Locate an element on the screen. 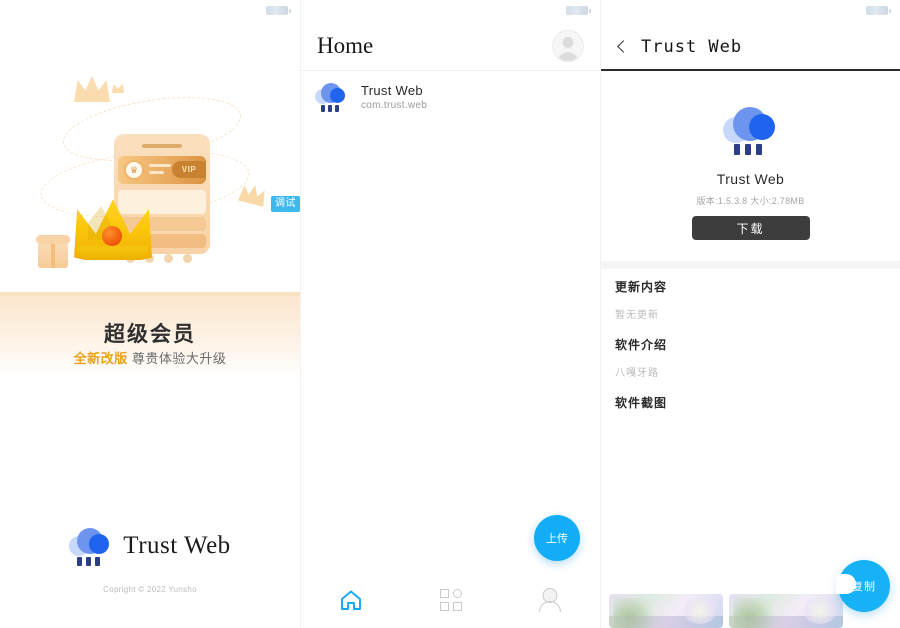  copy-fab-button: 复制 is located at coordinates (863, 586).